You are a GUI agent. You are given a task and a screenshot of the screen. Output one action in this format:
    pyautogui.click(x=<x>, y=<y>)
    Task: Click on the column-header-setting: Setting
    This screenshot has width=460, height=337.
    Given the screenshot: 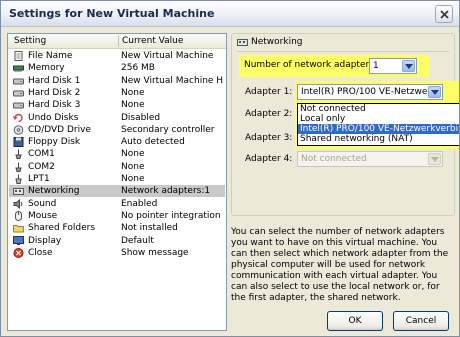 What is the action you would take?
    pyautogui.click(x=30, y=41)
    